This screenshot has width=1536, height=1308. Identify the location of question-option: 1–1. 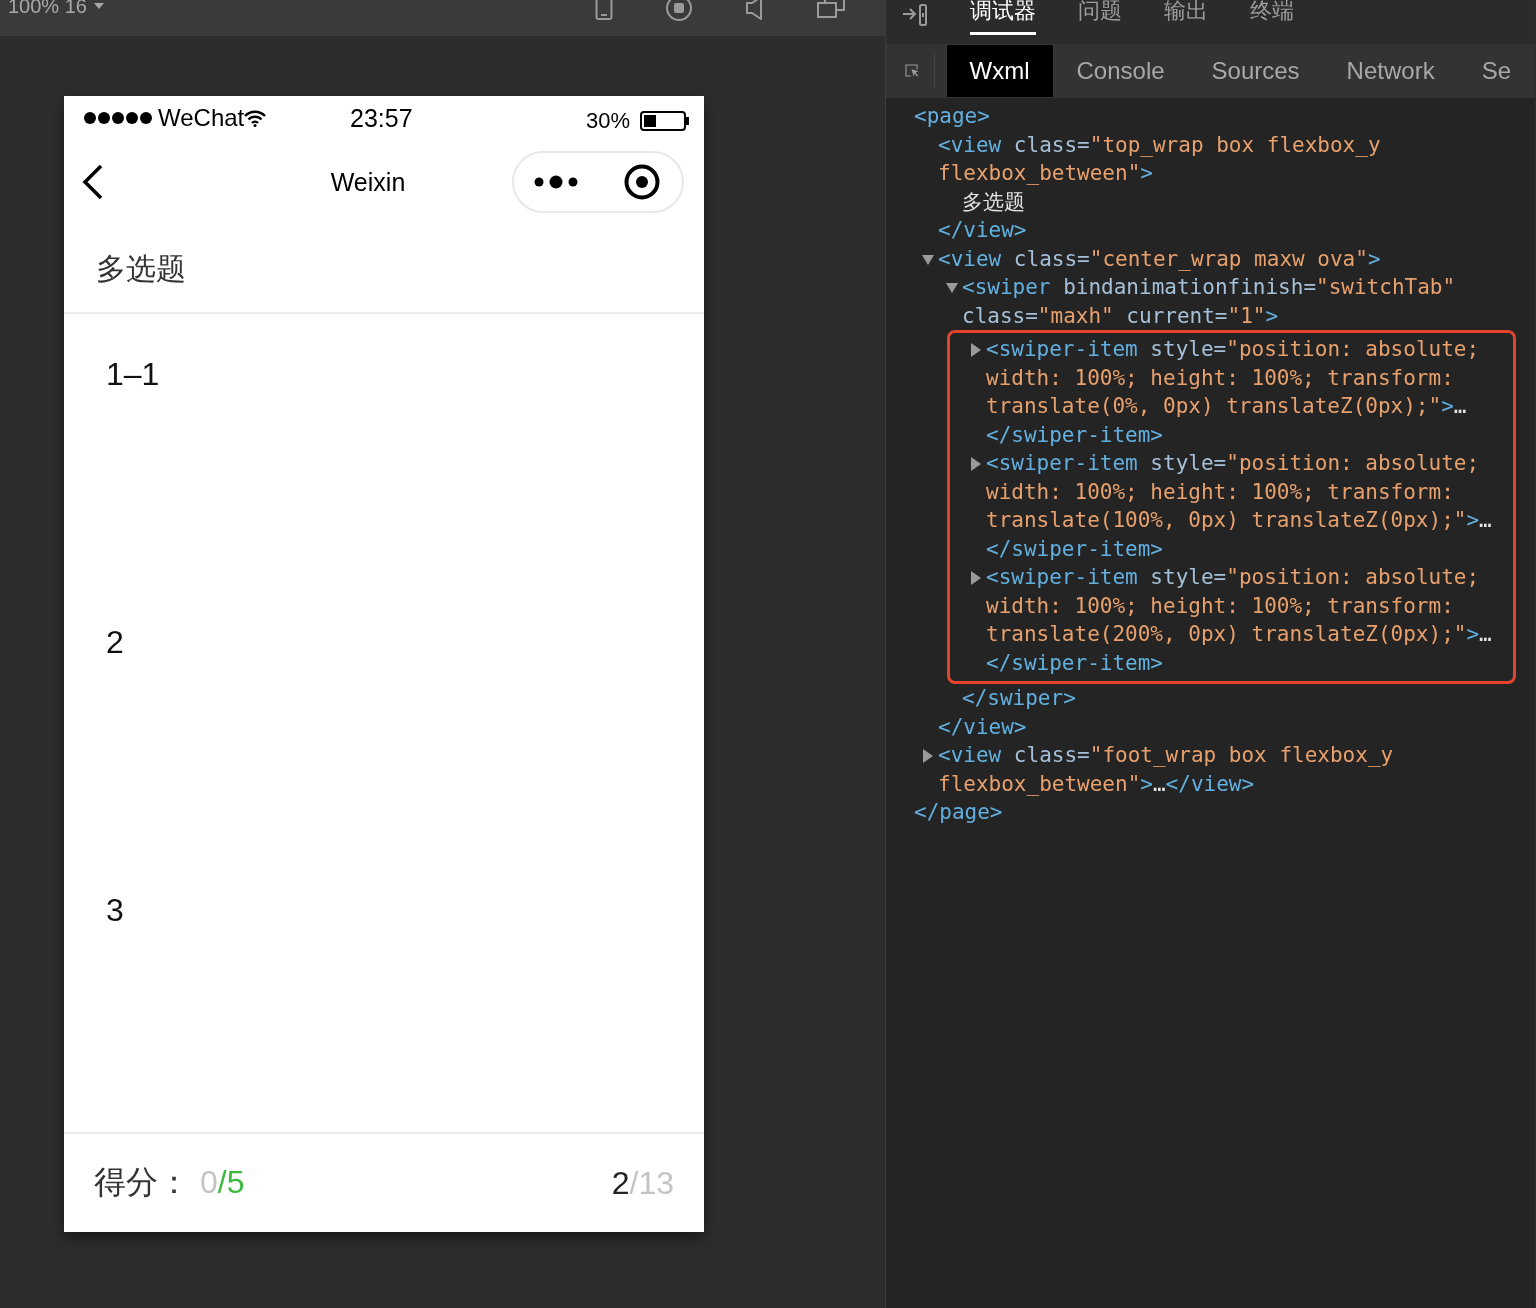
(133, 374).